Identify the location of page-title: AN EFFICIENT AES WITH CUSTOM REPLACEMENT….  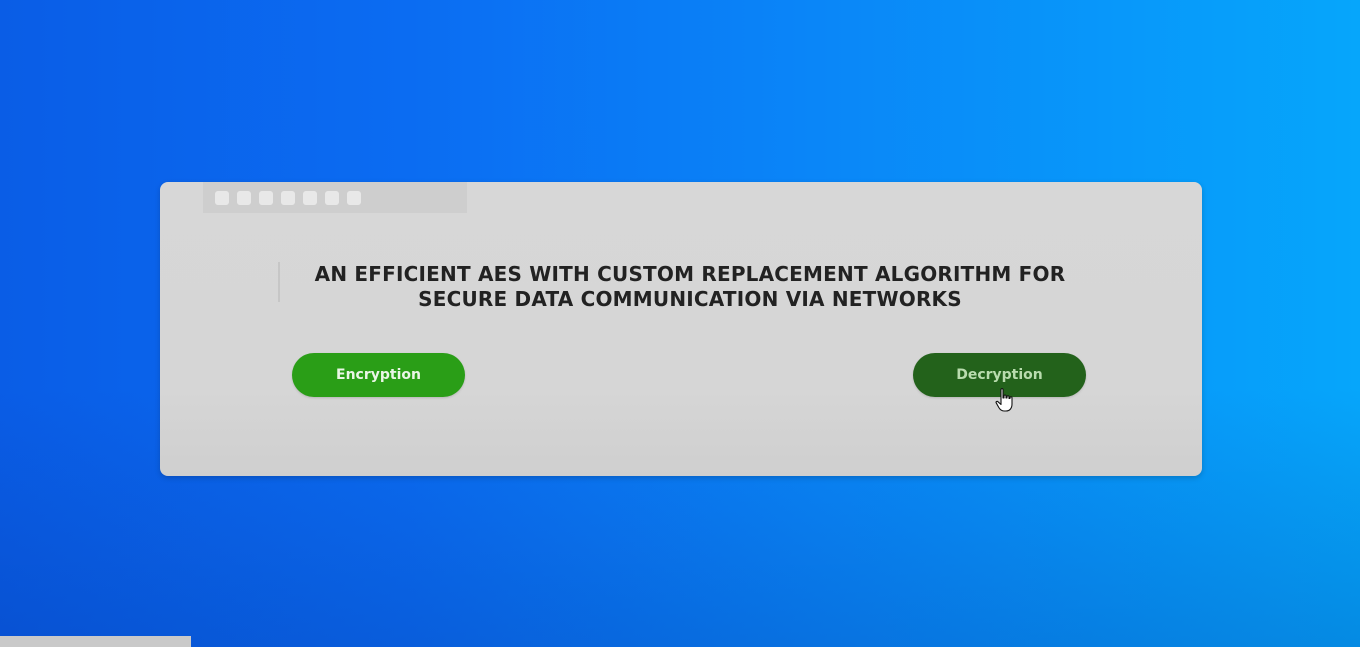
(690, 286).